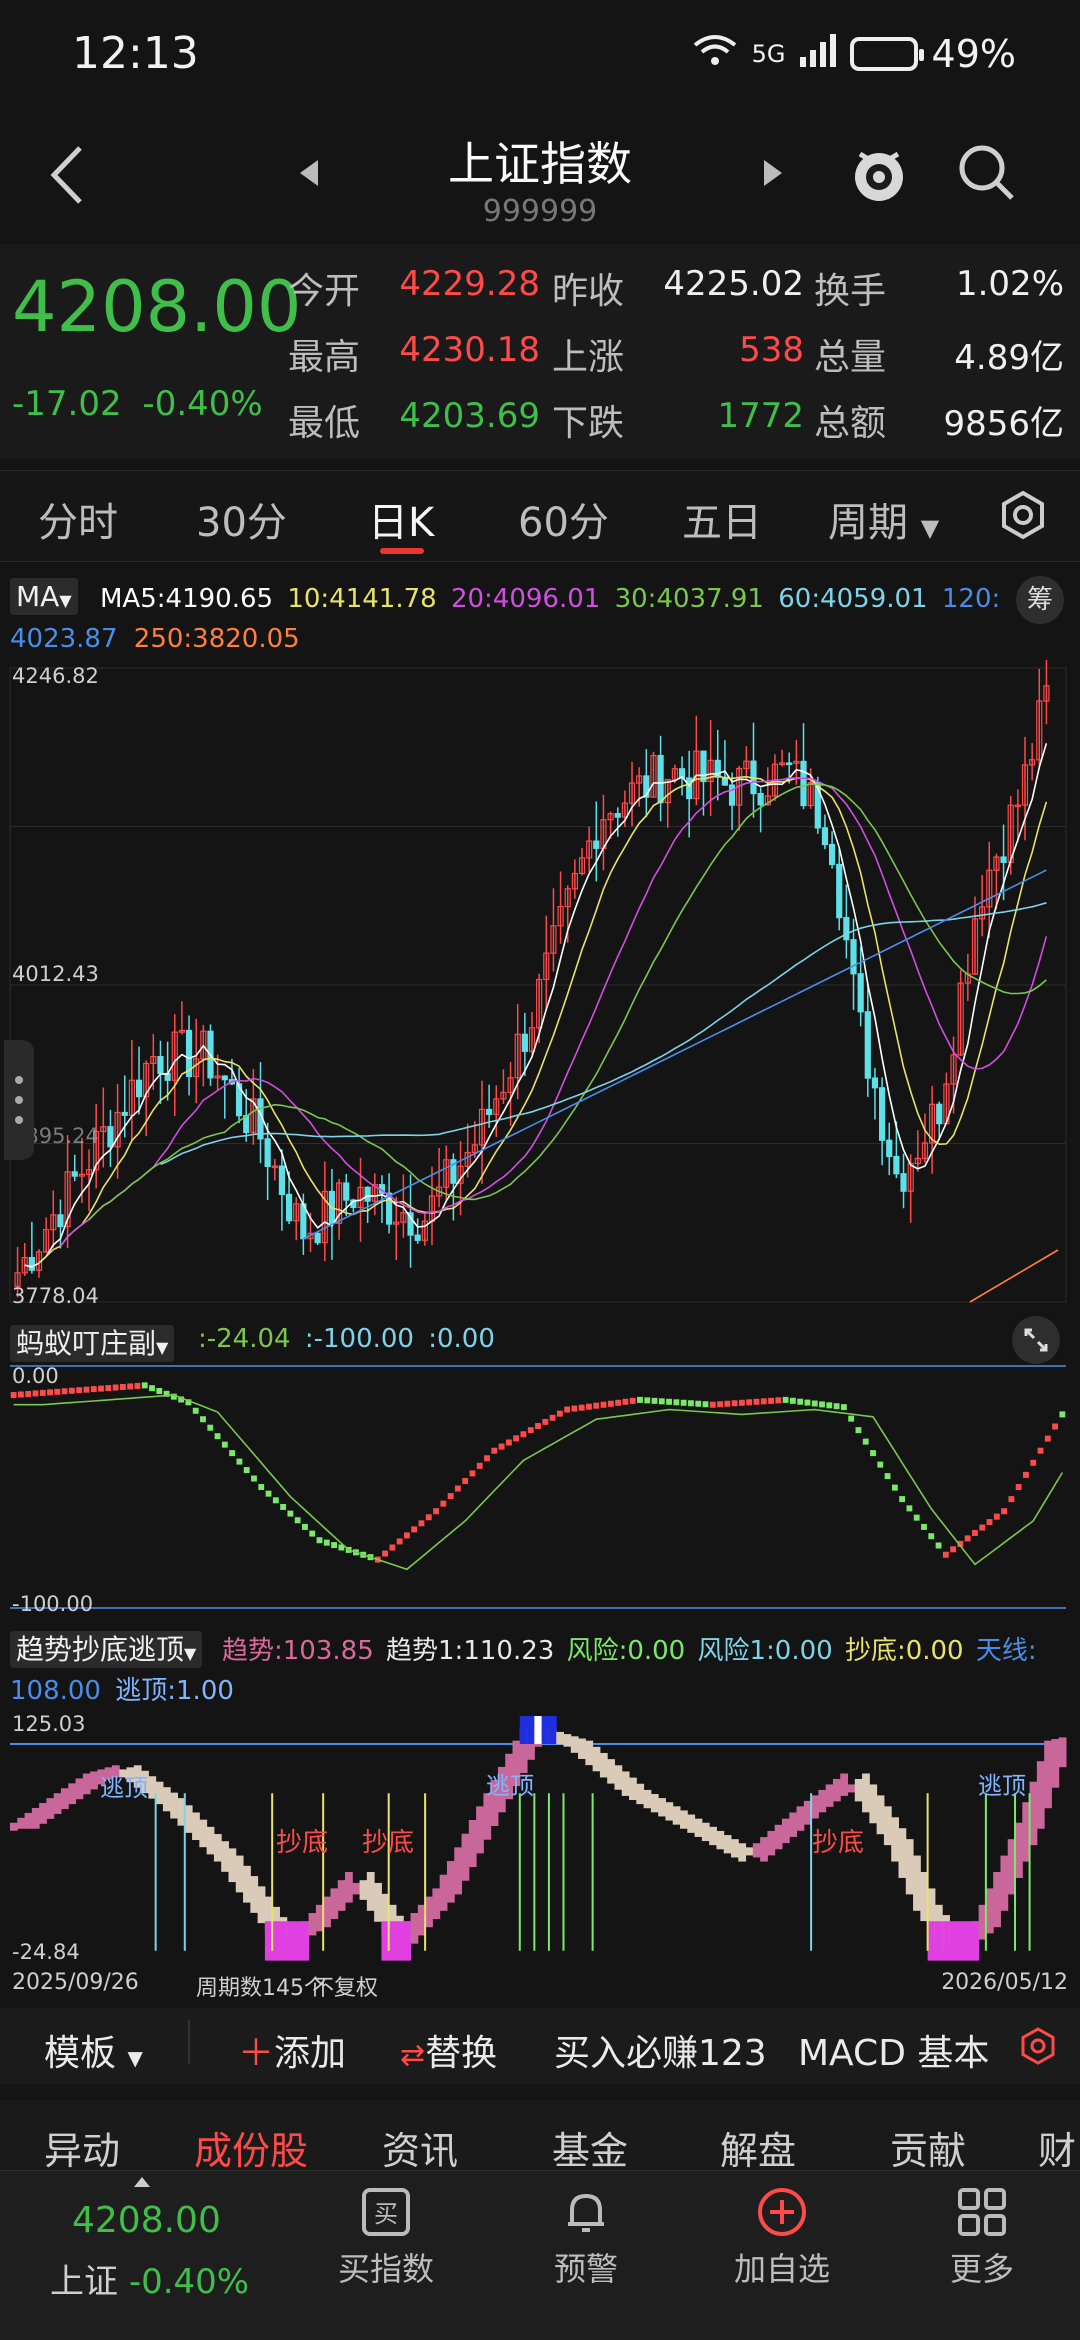  Describe the element at coordinates (93, 2050) in the screenshot. I see `template-button: 模板 ▼` at that location.